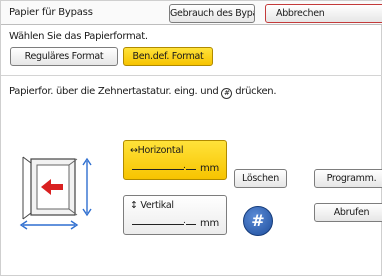 This screenshot has width=382, height=276. Describe the element at coordinates (78, 36) in the screenshot. I see `format-hint: Wählen Sie das Papierformat.` at that location.